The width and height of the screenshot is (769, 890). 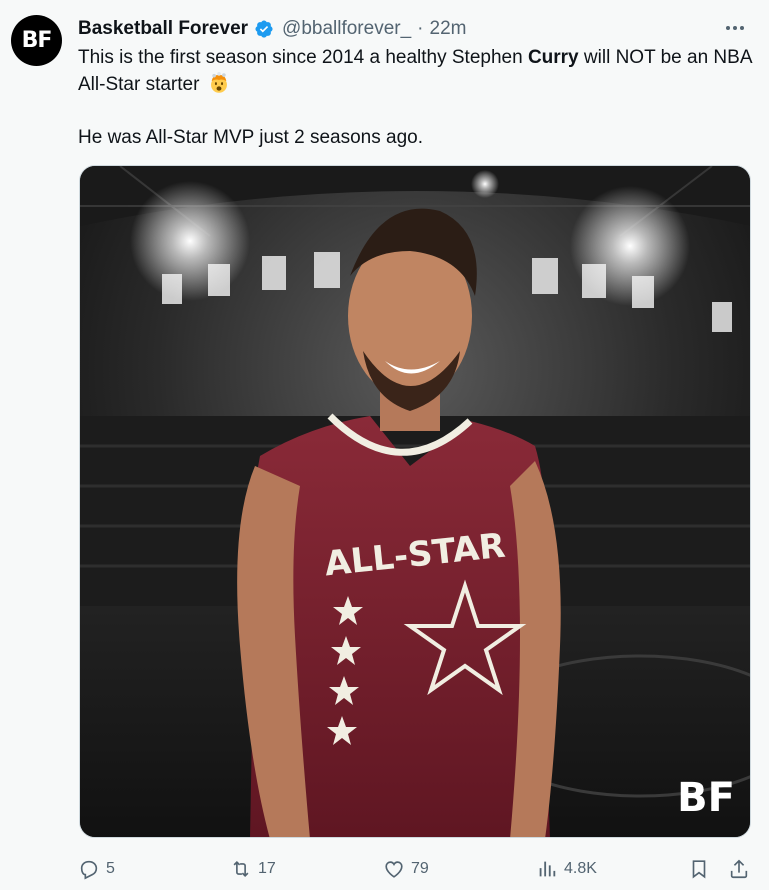 I want to click on reply-button: 5, so click(x=96, y=869).